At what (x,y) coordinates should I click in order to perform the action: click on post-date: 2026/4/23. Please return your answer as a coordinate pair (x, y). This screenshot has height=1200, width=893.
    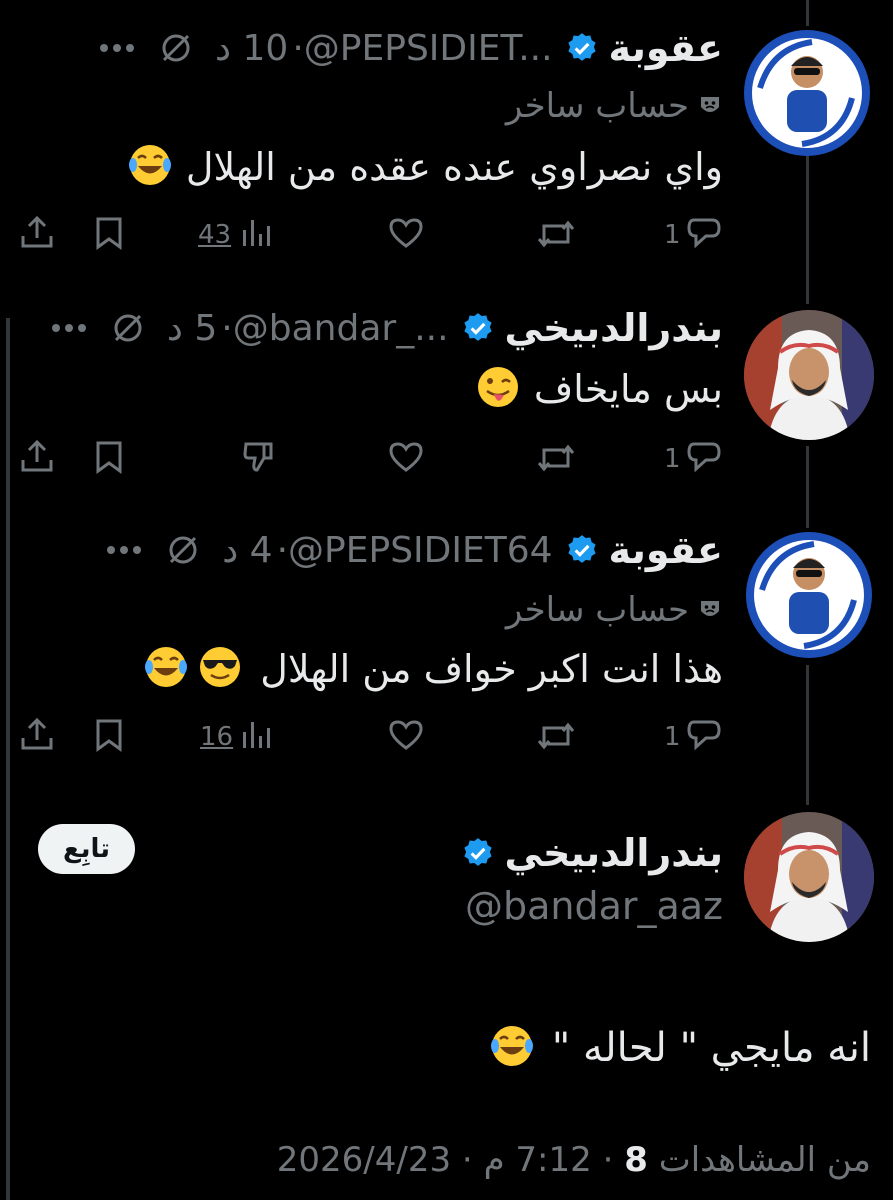
    Looking at the image, I should click on (364, 1160).